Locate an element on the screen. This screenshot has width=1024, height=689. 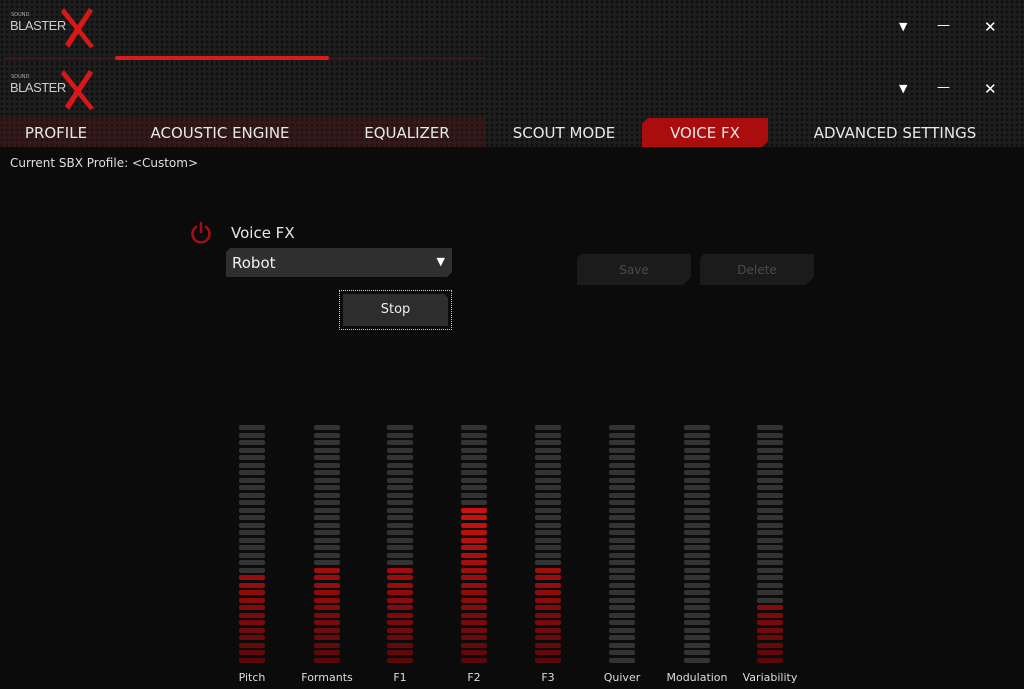
tab-advanced-settings: ADVANCED SETTINGS is located at coordinates (895, 132).